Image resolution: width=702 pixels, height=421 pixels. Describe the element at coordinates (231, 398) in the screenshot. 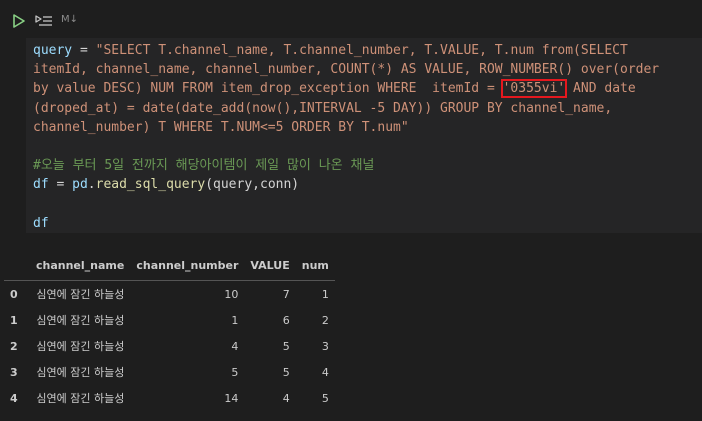

I see `cell-channel-number: 14` at that location.